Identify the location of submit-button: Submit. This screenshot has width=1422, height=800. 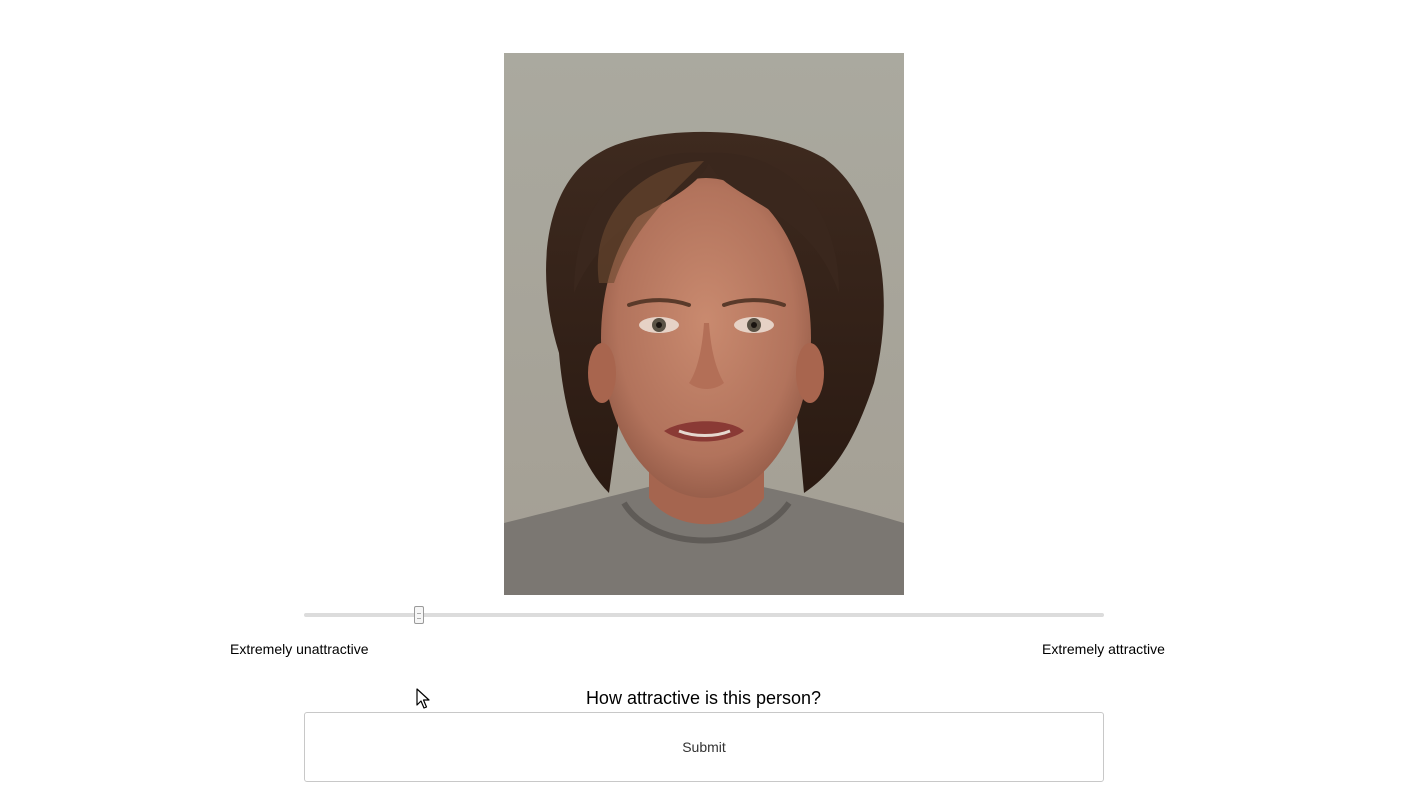
(704, 747).